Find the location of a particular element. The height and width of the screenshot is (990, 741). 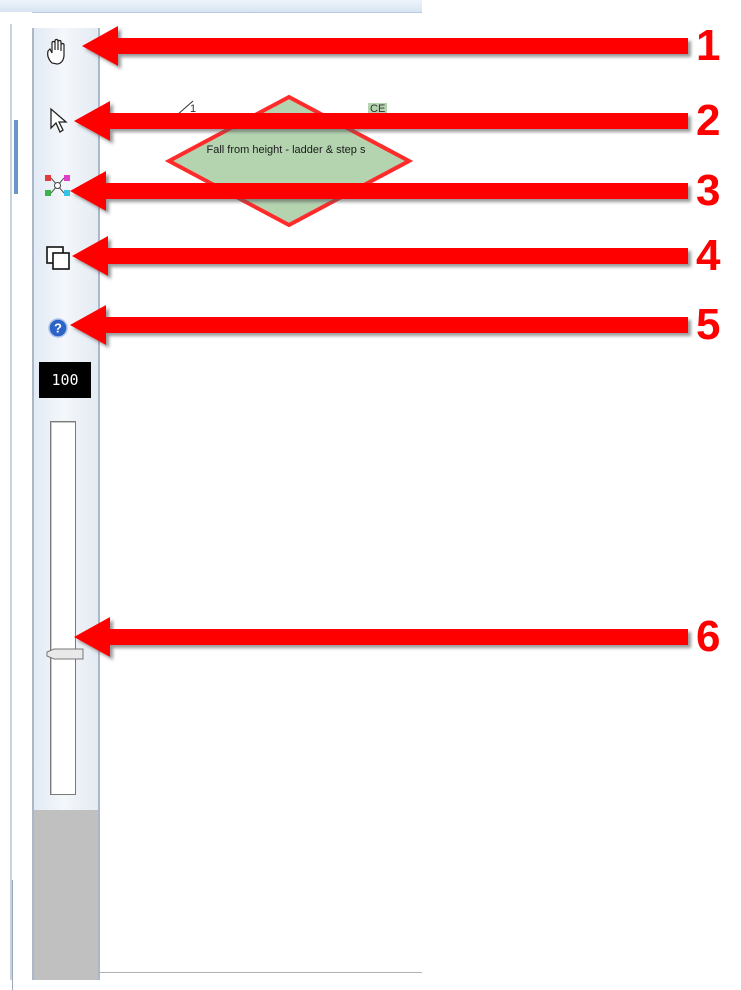

callout-number-2: 2 is located at coordinates (708, 120).